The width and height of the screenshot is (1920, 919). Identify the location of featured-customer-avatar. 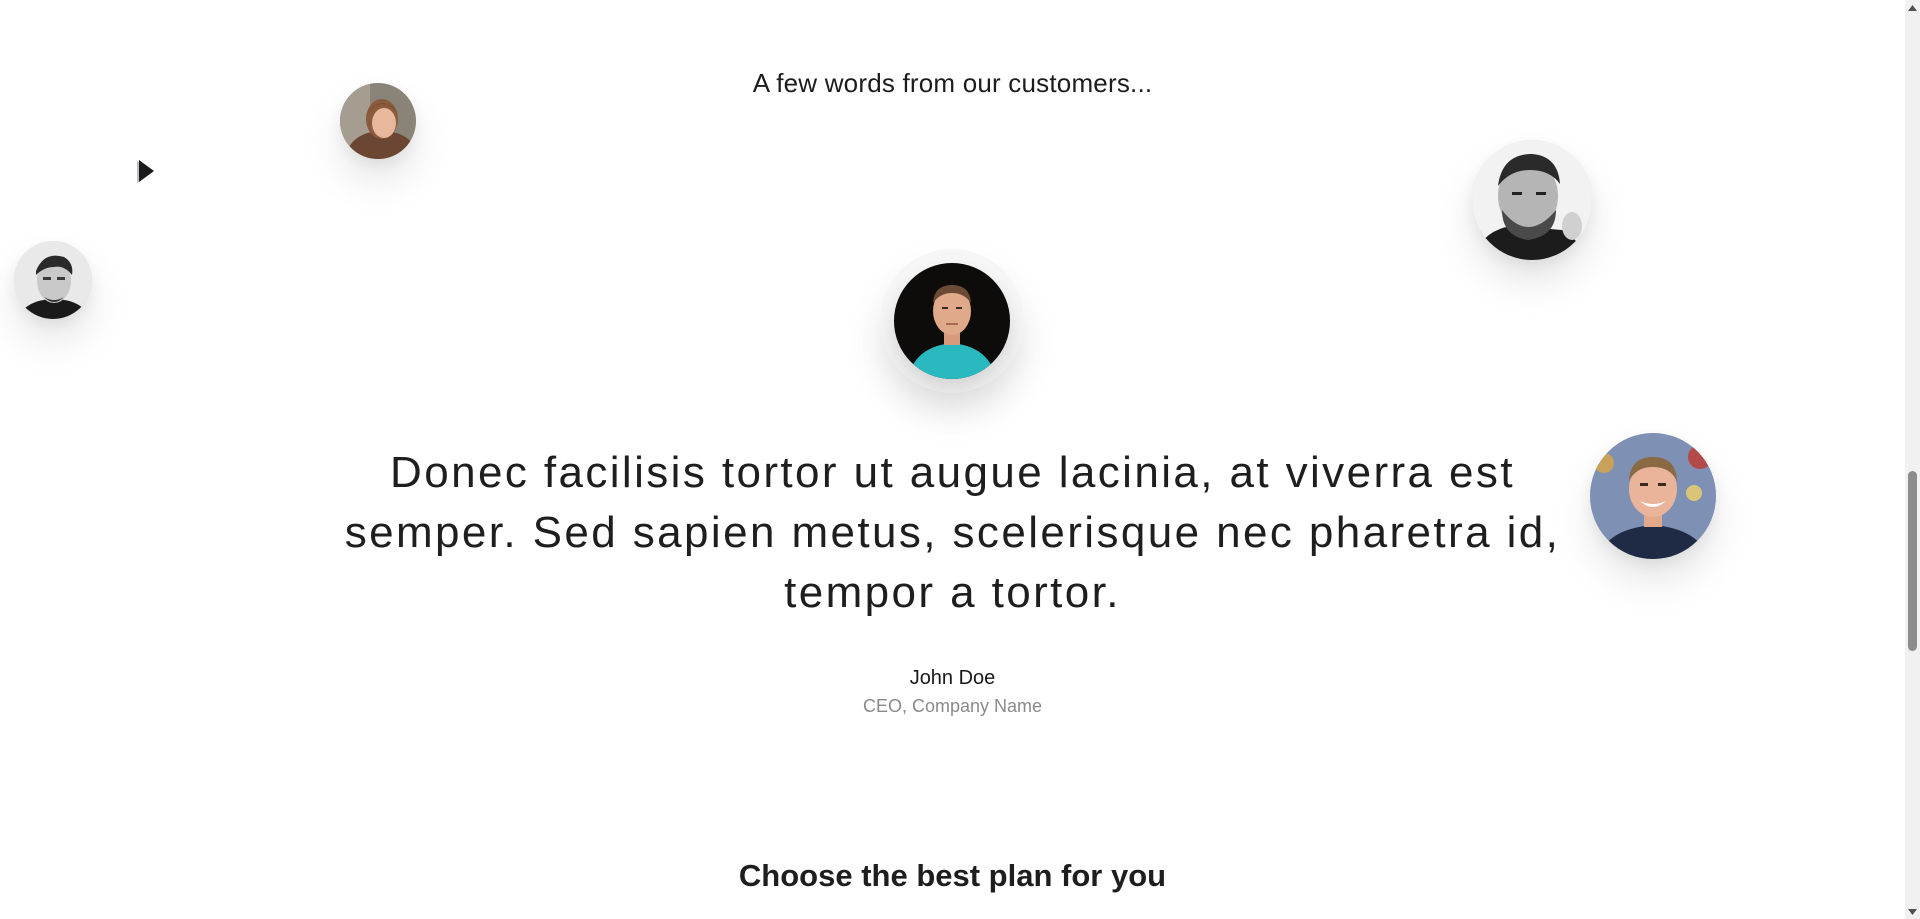
(952, 321).